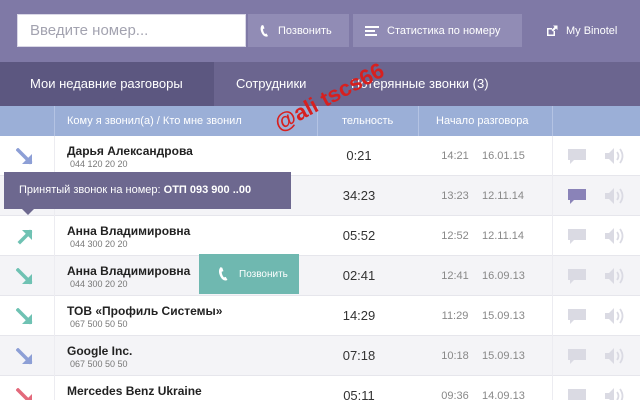  I want to click on external-link-icon, so click(552, 30).